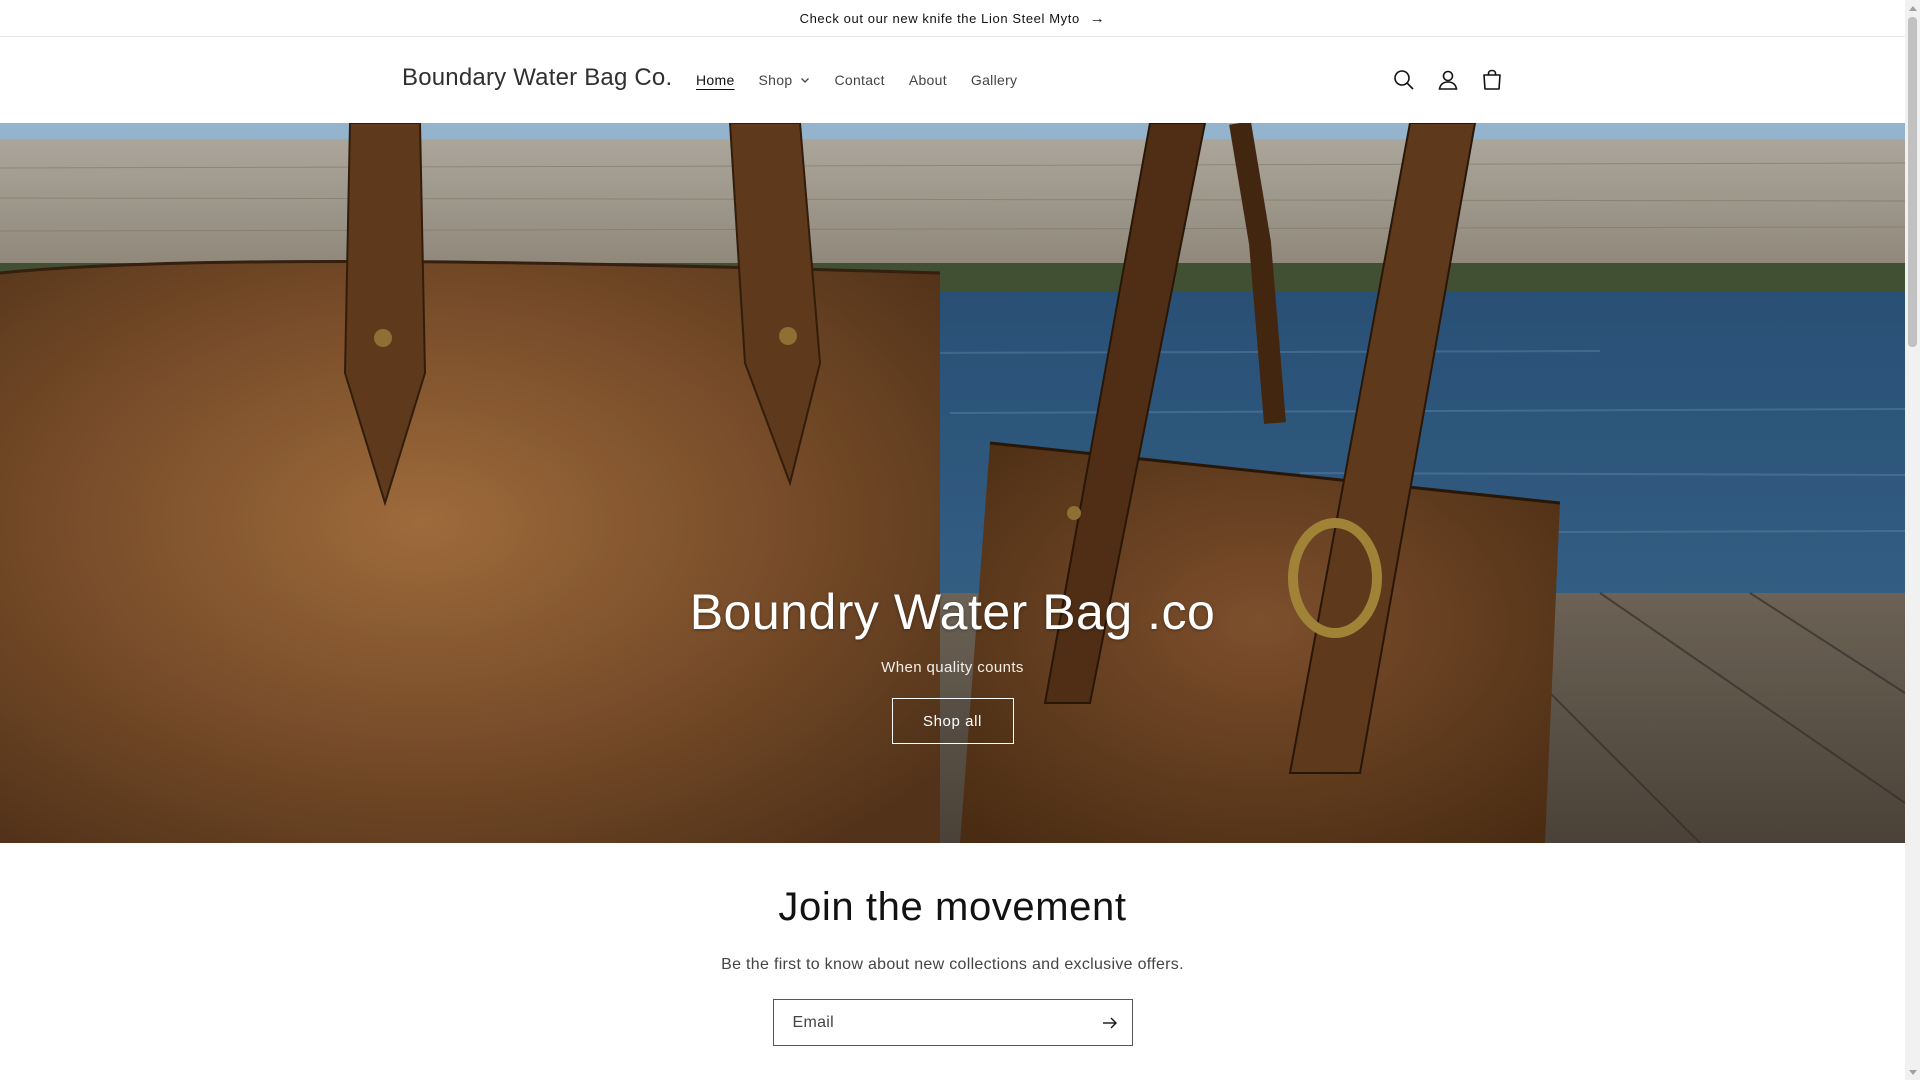  I want to click on email-form, so click(952, 1022).